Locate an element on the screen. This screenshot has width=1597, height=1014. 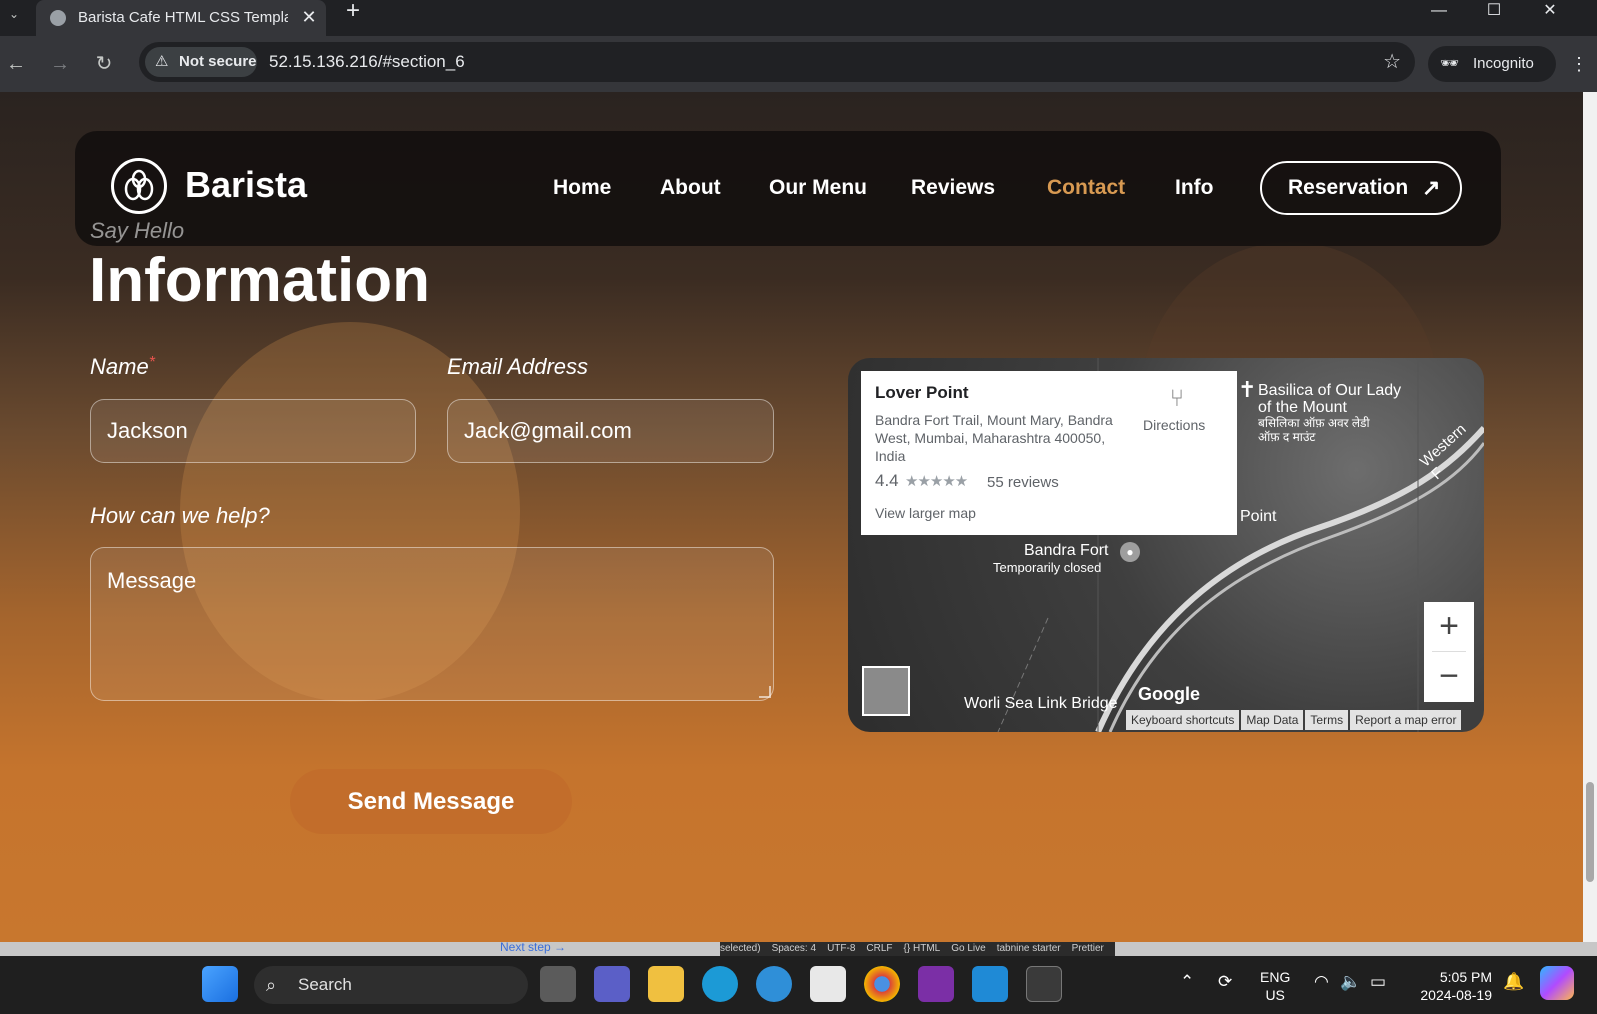
url-text: 52.15.136.216/#section_6 is located at coordinates (367, 62).